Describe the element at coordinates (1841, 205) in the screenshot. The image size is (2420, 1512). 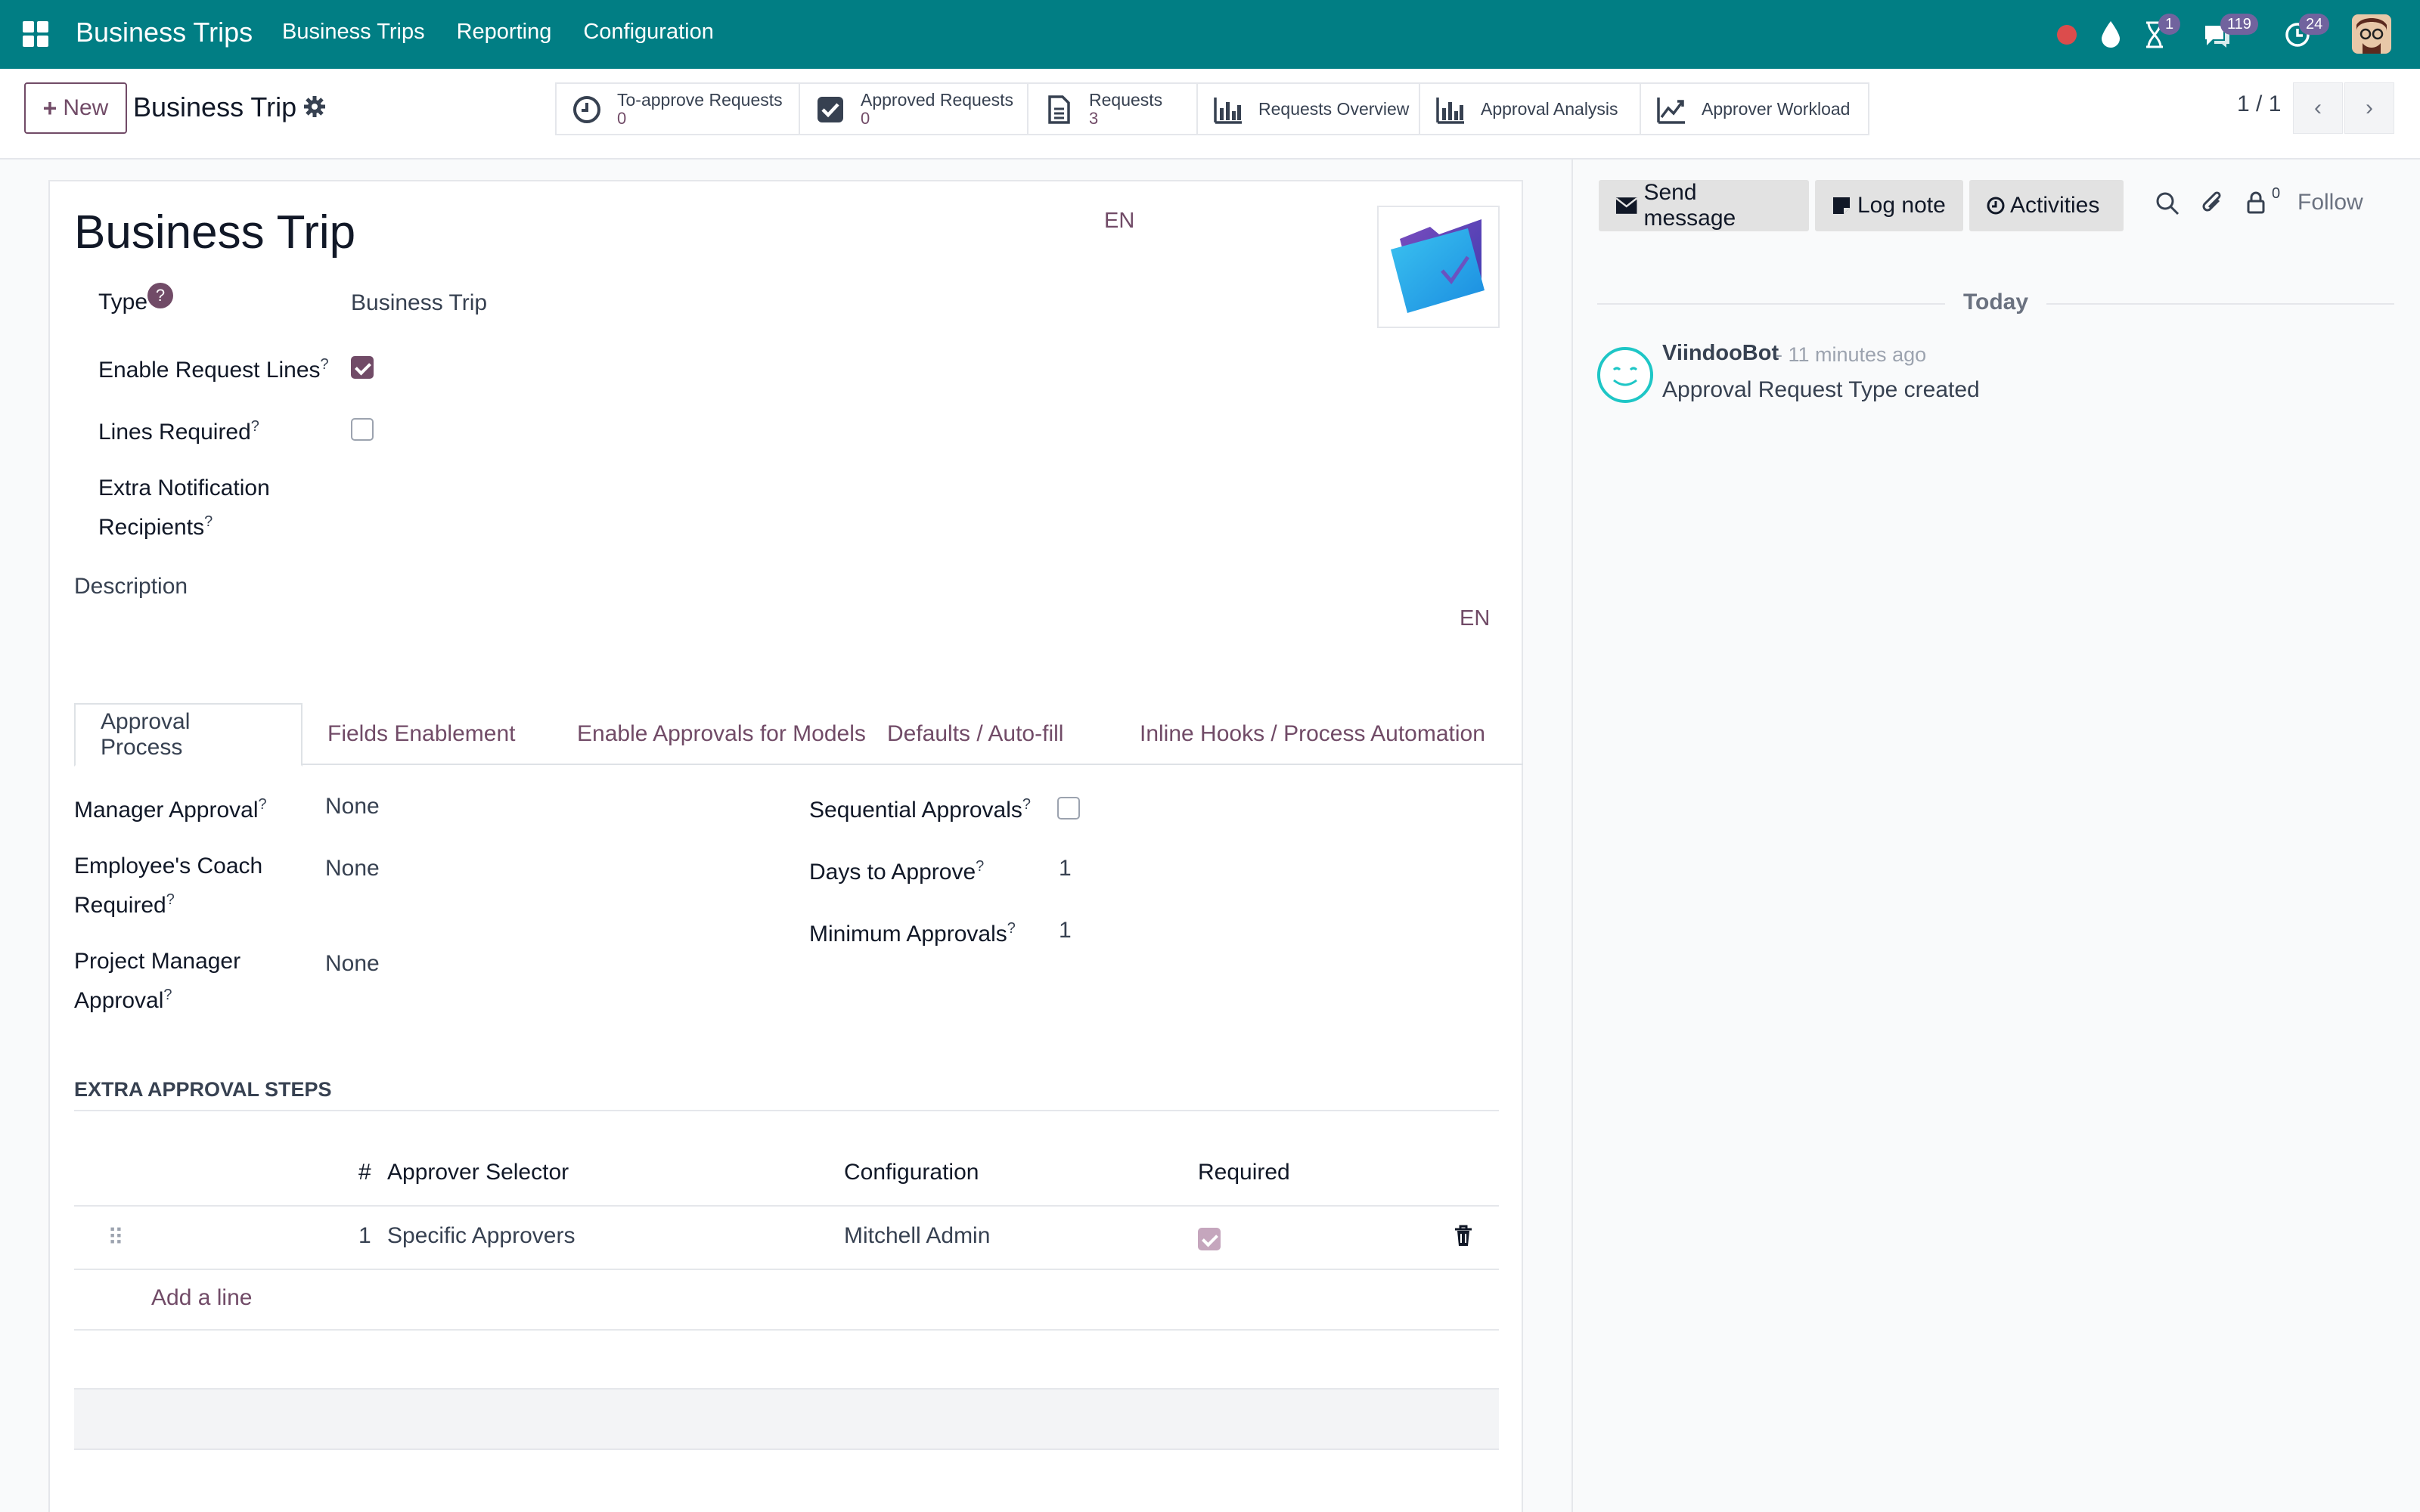
I see `note-icon` at that location.